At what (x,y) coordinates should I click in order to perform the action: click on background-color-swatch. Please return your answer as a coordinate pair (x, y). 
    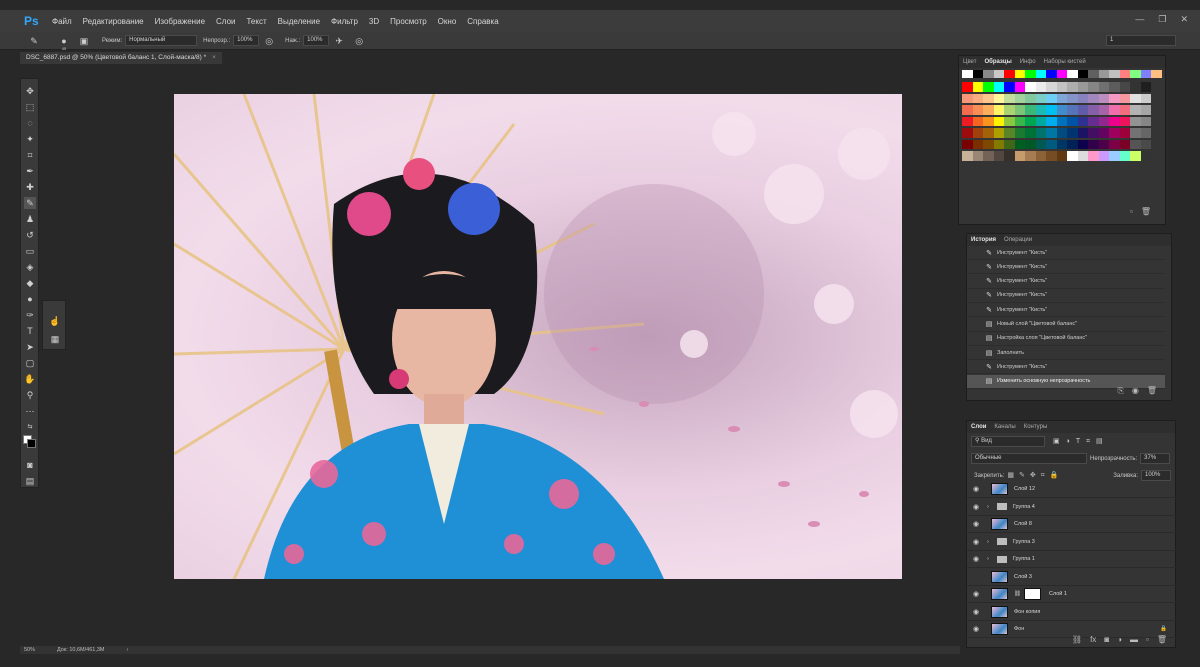
    Looking at the image, I should click on (31, 443).